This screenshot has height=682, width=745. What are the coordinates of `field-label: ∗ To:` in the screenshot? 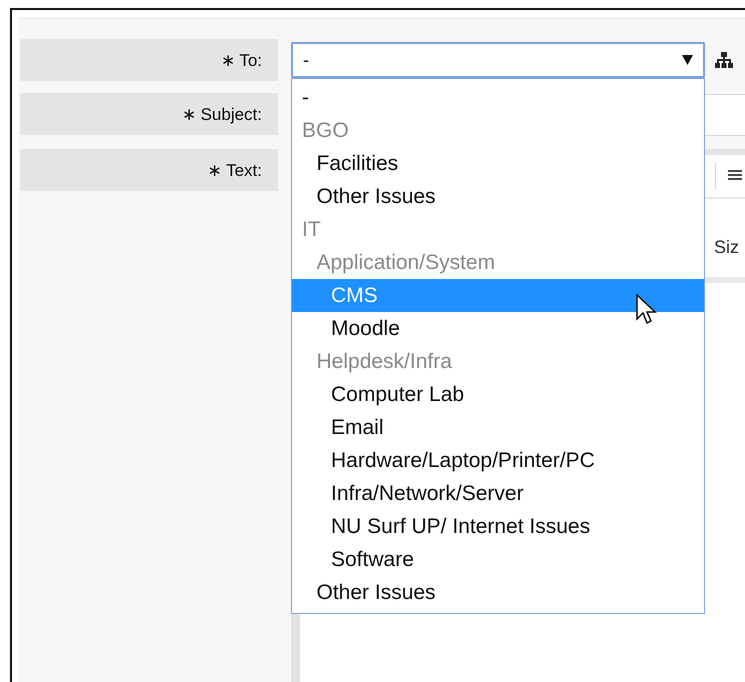 It's located at (149, 60).